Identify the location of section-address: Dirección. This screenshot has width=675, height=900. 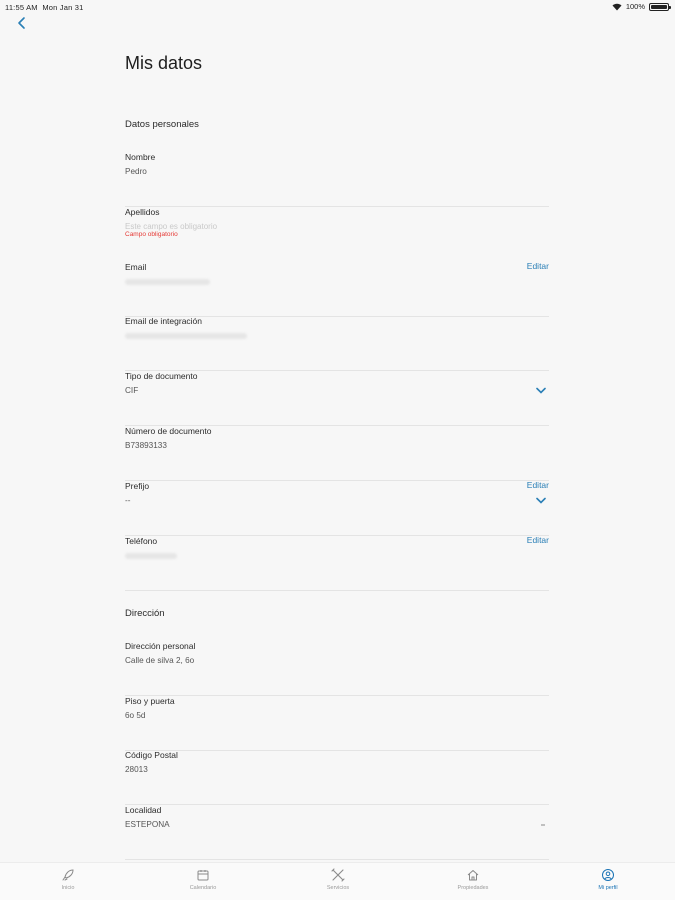
(145, 613).